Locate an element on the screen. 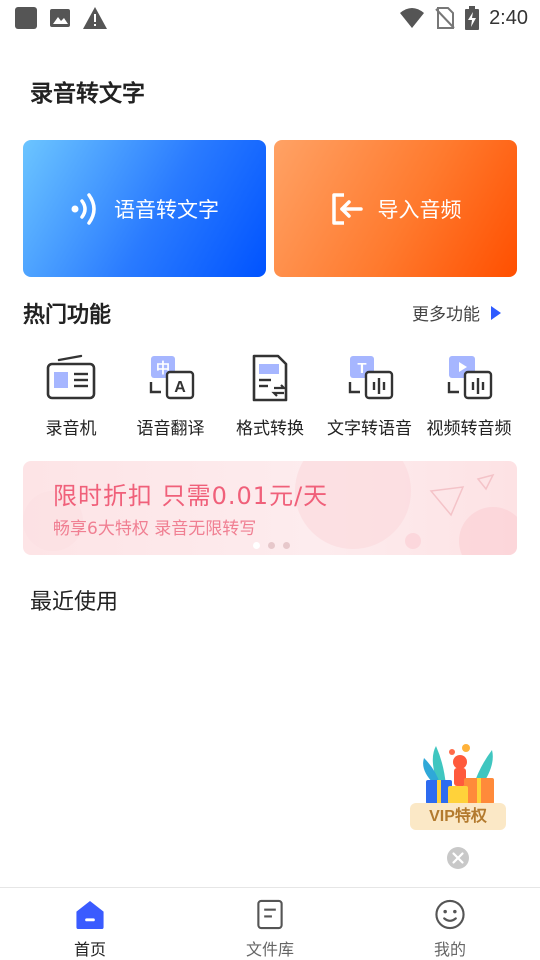 This screenshot has width=540, height=960. app-square-icon is located at coordinates (26, 18).